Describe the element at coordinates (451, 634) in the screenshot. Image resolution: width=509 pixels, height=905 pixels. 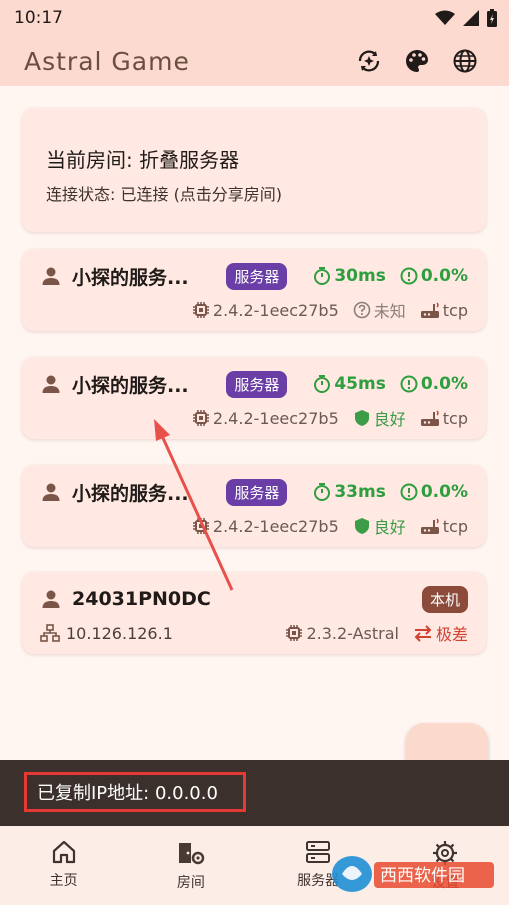
I see `quality-value: 极差` at that location.